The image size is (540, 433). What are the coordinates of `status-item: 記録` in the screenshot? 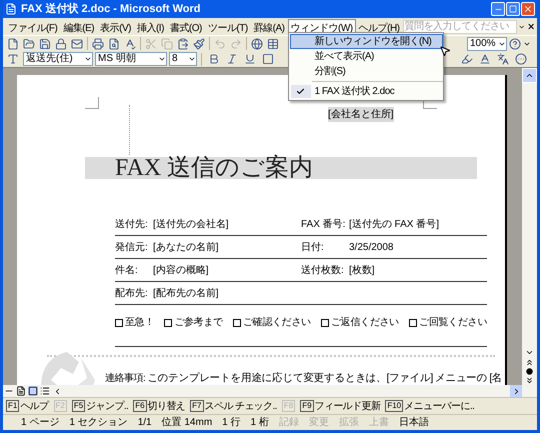 It's located at (288, 423).